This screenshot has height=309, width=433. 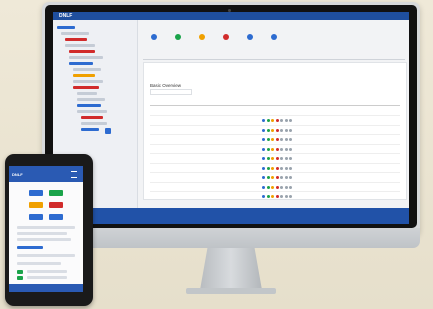 I want to click on search-input, so click(x=171, y=92).